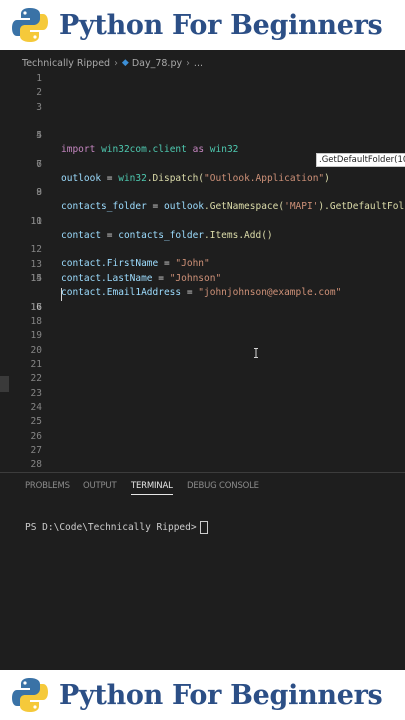  What do you see at coordinates (39, 136) in the screenshot?
I see `line-number: 5` at bounding box center [39, 136].